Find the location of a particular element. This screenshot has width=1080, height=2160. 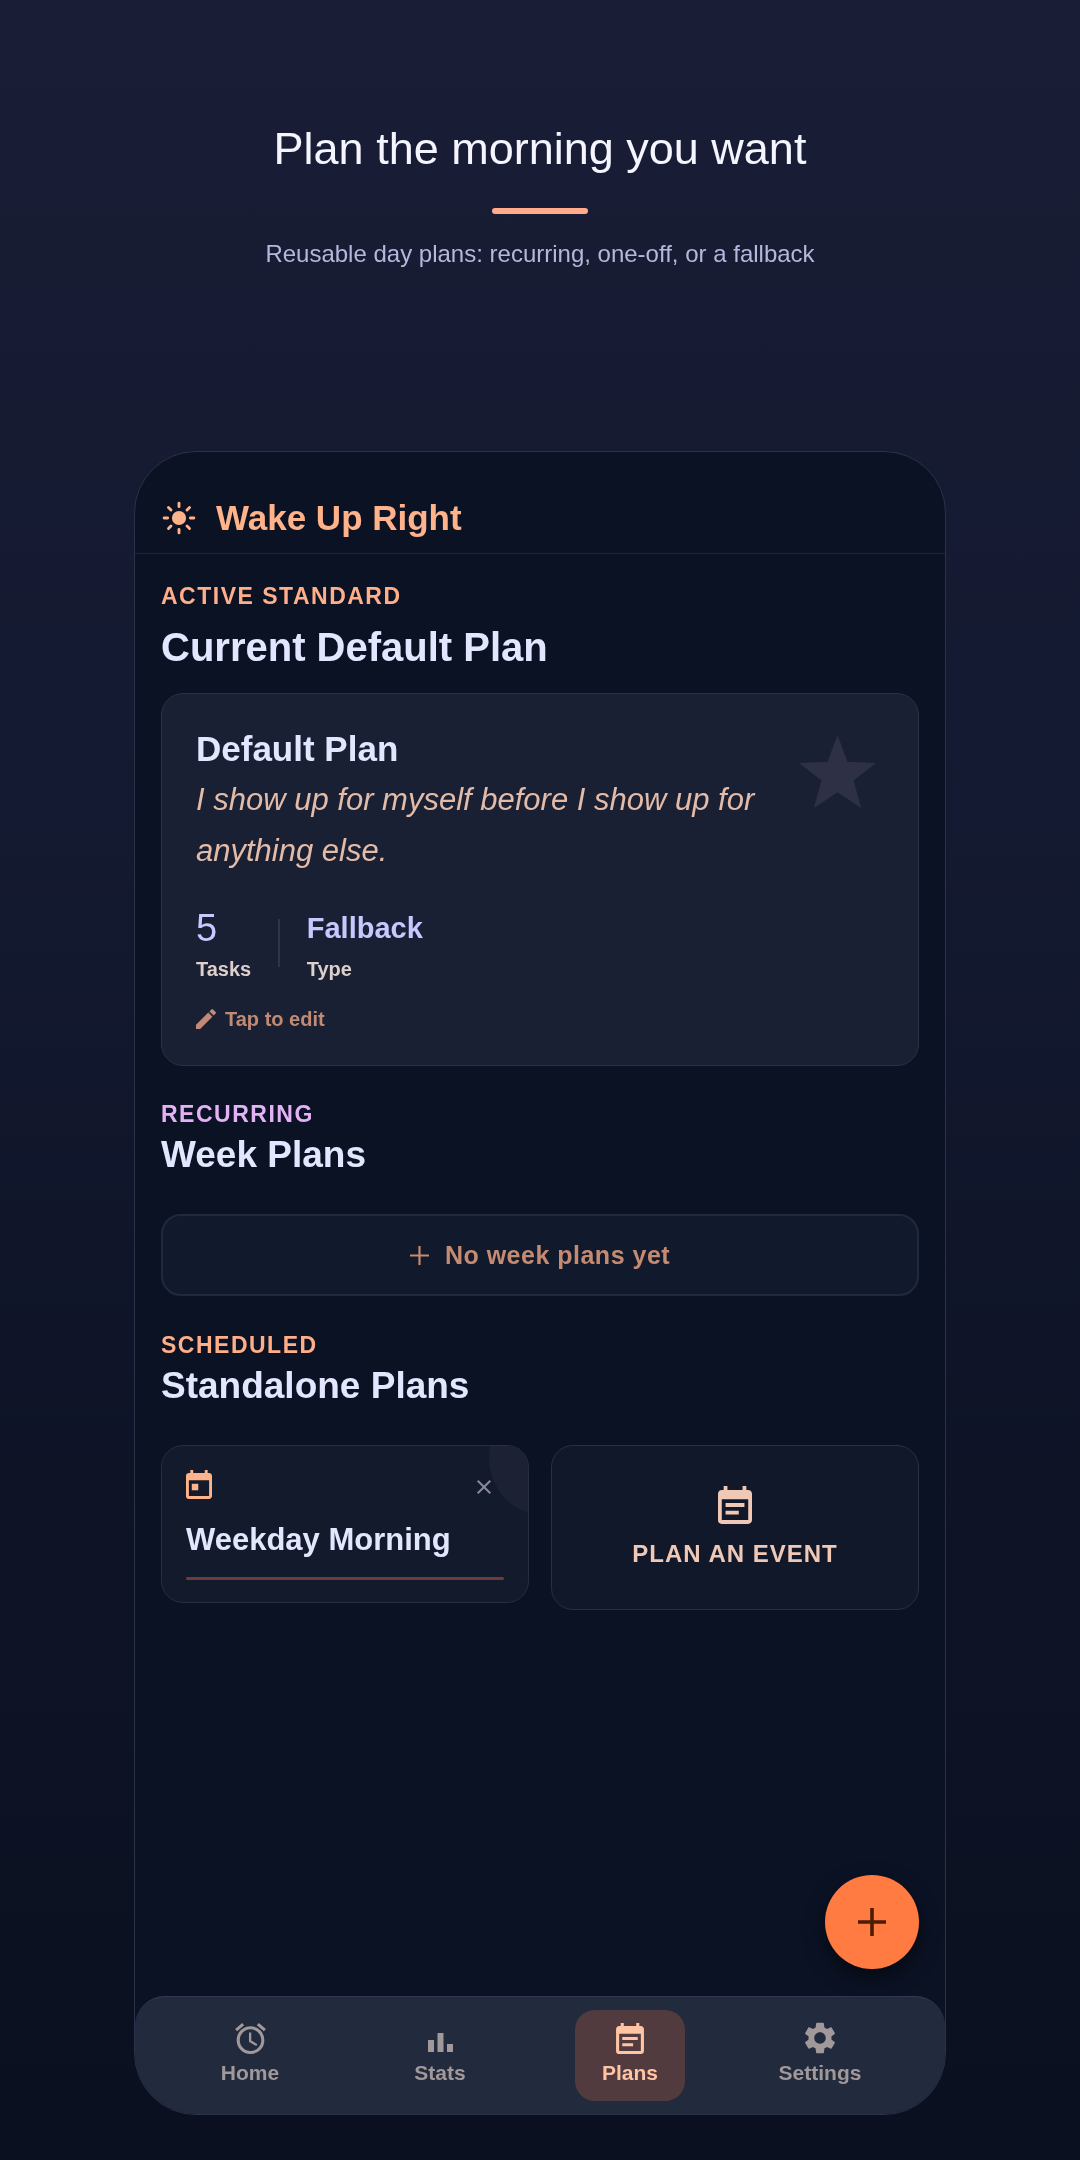

plan-title: Weekday Morning is located at coordinates (318, 1540).